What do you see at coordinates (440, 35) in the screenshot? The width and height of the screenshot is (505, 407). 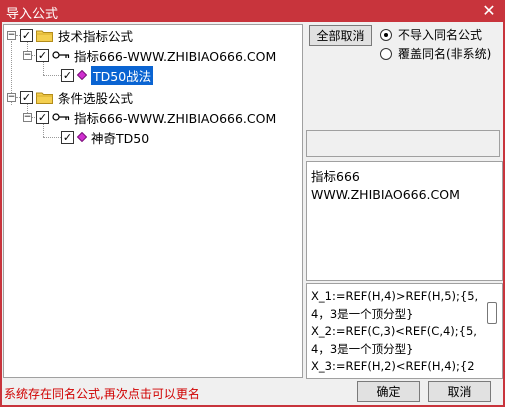 I see `option-label: 不导入同名公式` at bounding box center [440, 35].